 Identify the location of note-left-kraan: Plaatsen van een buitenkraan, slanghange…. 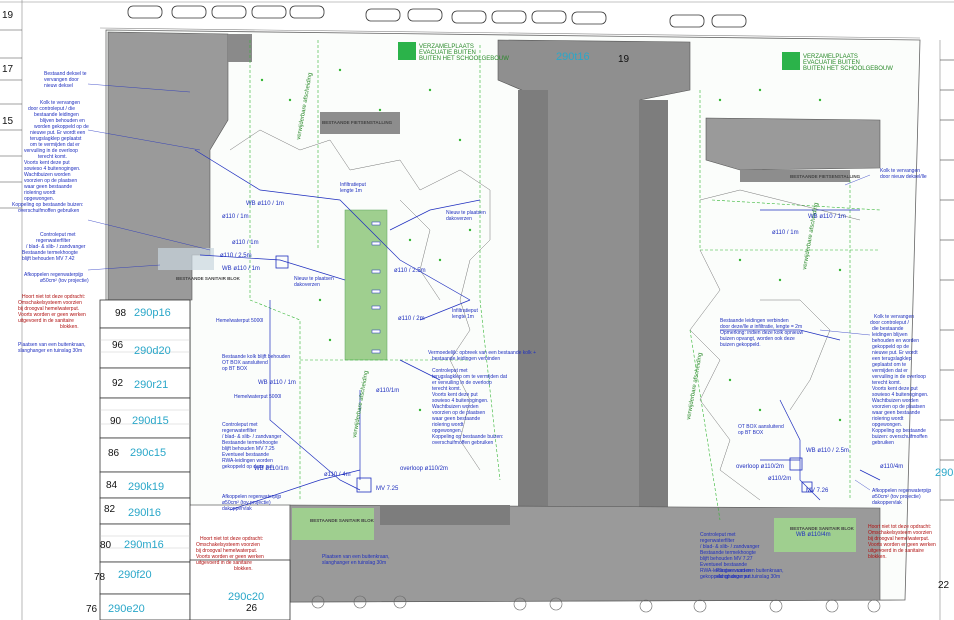
(52, 348).